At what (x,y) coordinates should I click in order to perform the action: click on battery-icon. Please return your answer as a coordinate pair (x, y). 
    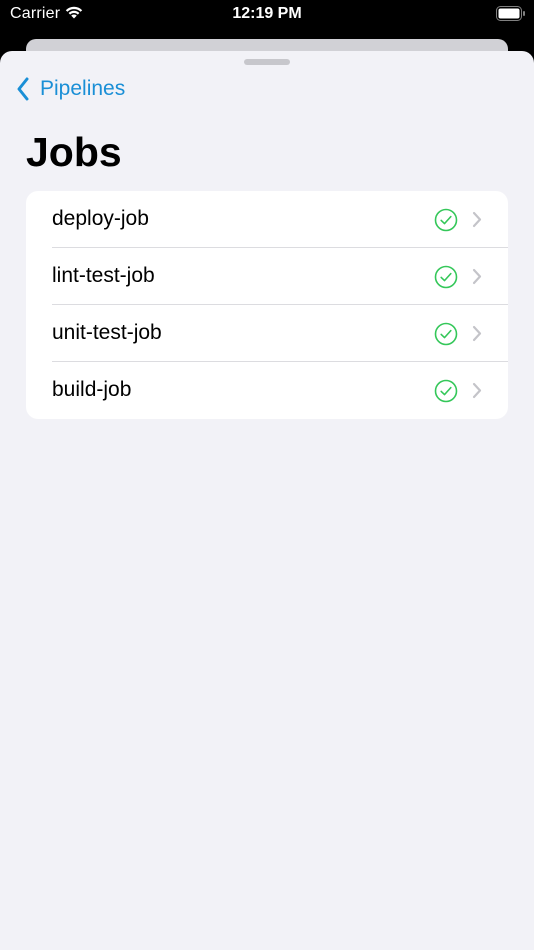
    Looking at the image, I should click on (510, 13).